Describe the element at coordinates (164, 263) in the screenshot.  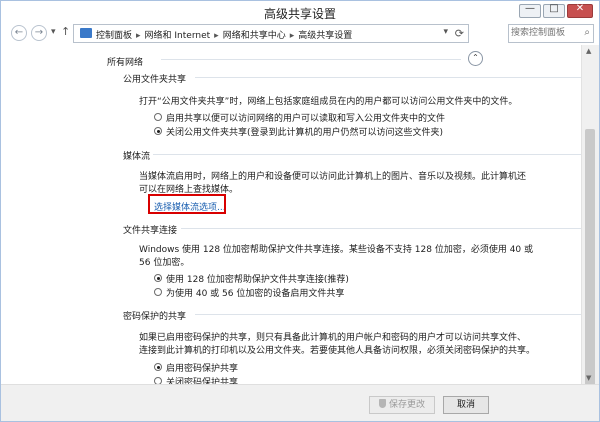
I see `file-sharing-description-line2: 56 位加密。` at that location.